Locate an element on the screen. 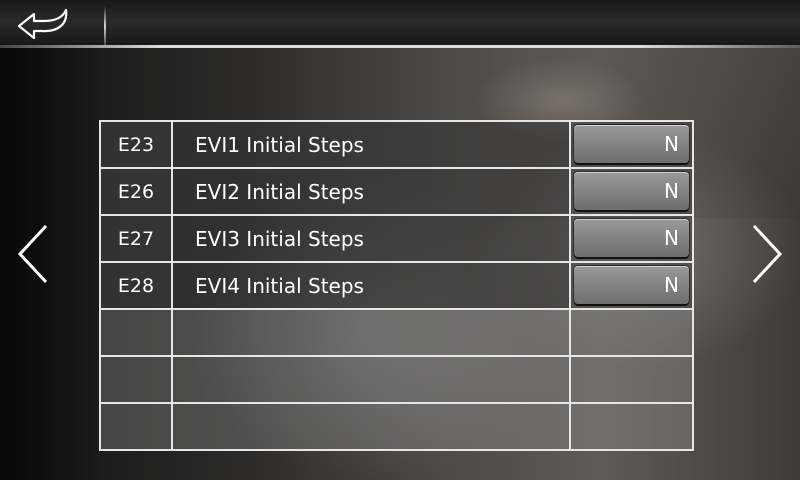  previous-page-button is located at coordinates (34, 254).